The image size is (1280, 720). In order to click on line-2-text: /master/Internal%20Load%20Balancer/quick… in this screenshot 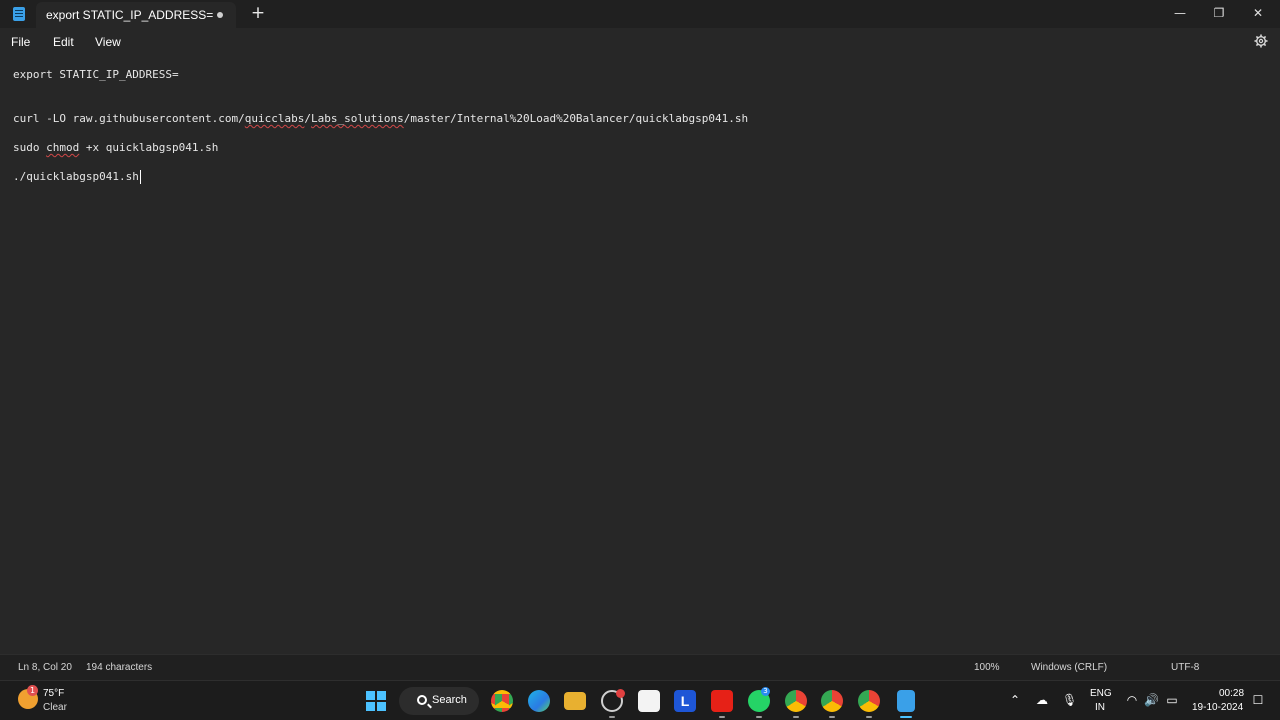, I will do `click(576, 118)`.